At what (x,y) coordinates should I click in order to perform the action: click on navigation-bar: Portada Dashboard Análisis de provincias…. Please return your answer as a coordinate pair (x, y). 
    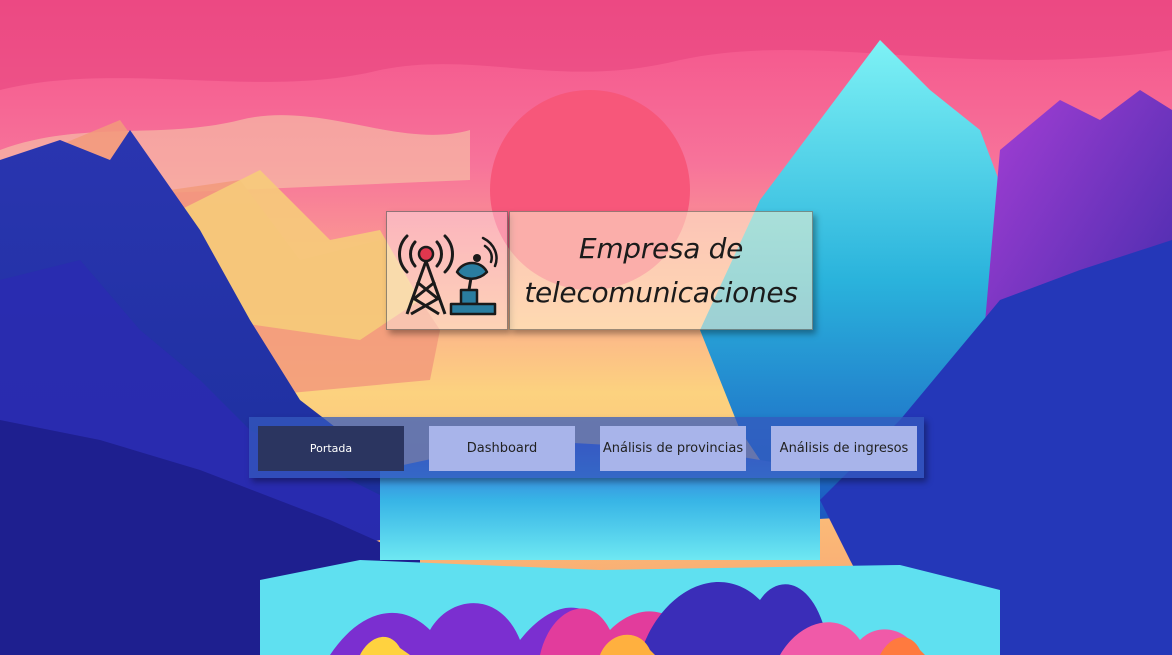
    Looking at the image, I should click on (586, 447).